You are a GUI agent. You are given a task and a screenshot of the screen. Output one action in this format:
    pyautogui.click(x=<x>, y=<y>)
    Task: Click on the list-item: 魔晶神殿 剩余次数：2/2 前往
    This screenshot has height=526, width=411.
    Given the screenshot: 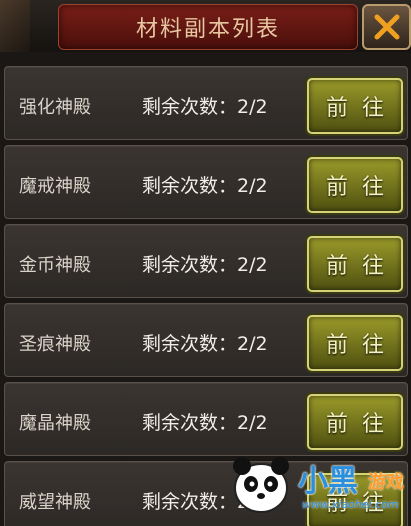 What is the action you would take?
    pyautogui.click(x=206, y=419)
    